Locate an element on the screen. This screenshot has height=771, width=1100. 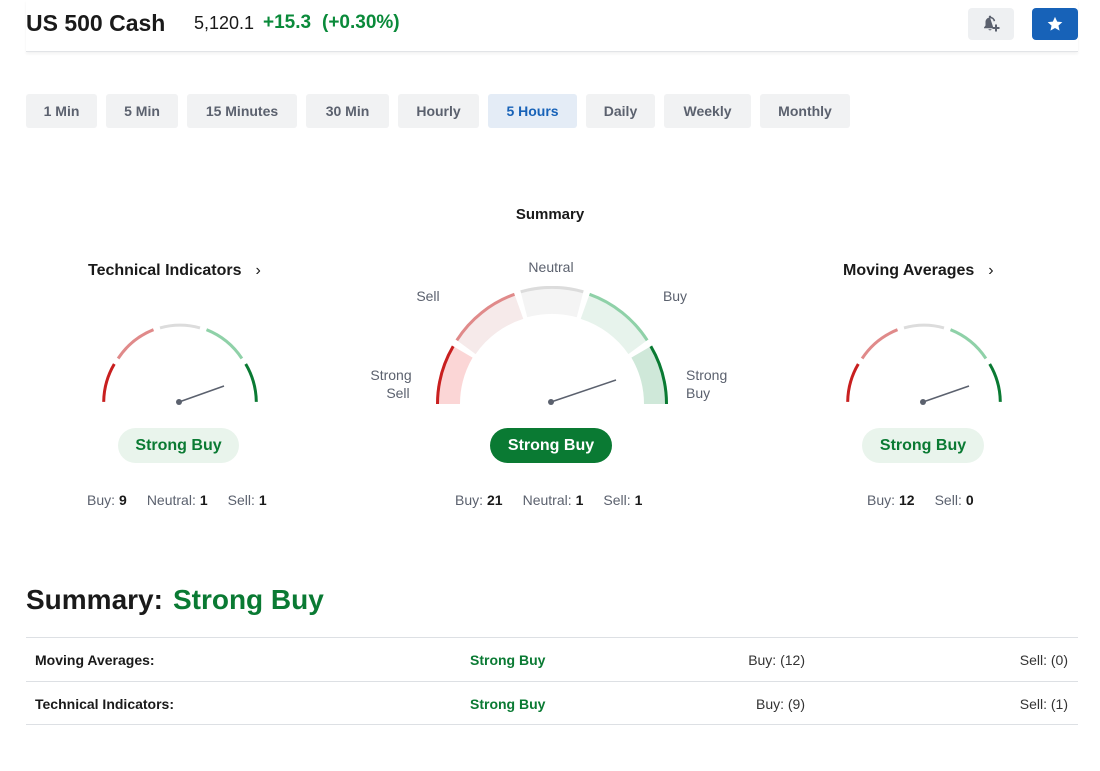
tab-hourly: Hourly is located at coordinates (438, 111).